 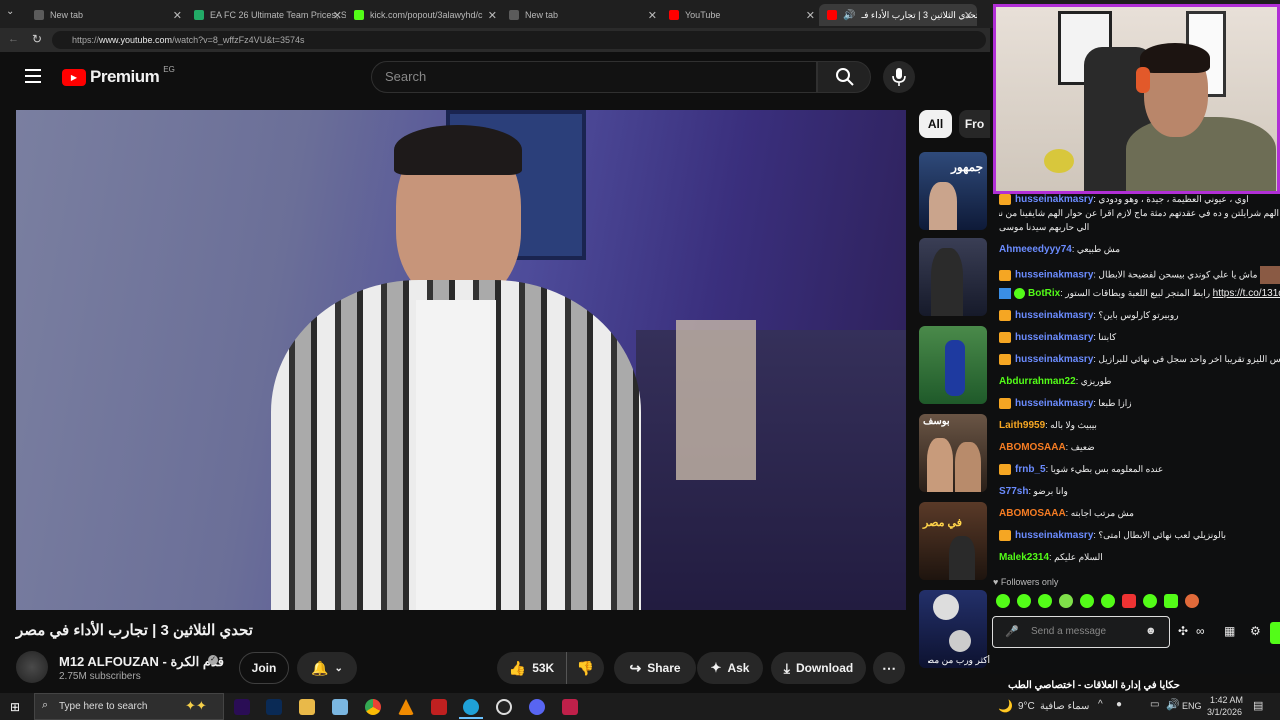 I want to click on store-icon: ▦, so click(x=1229, y=631).